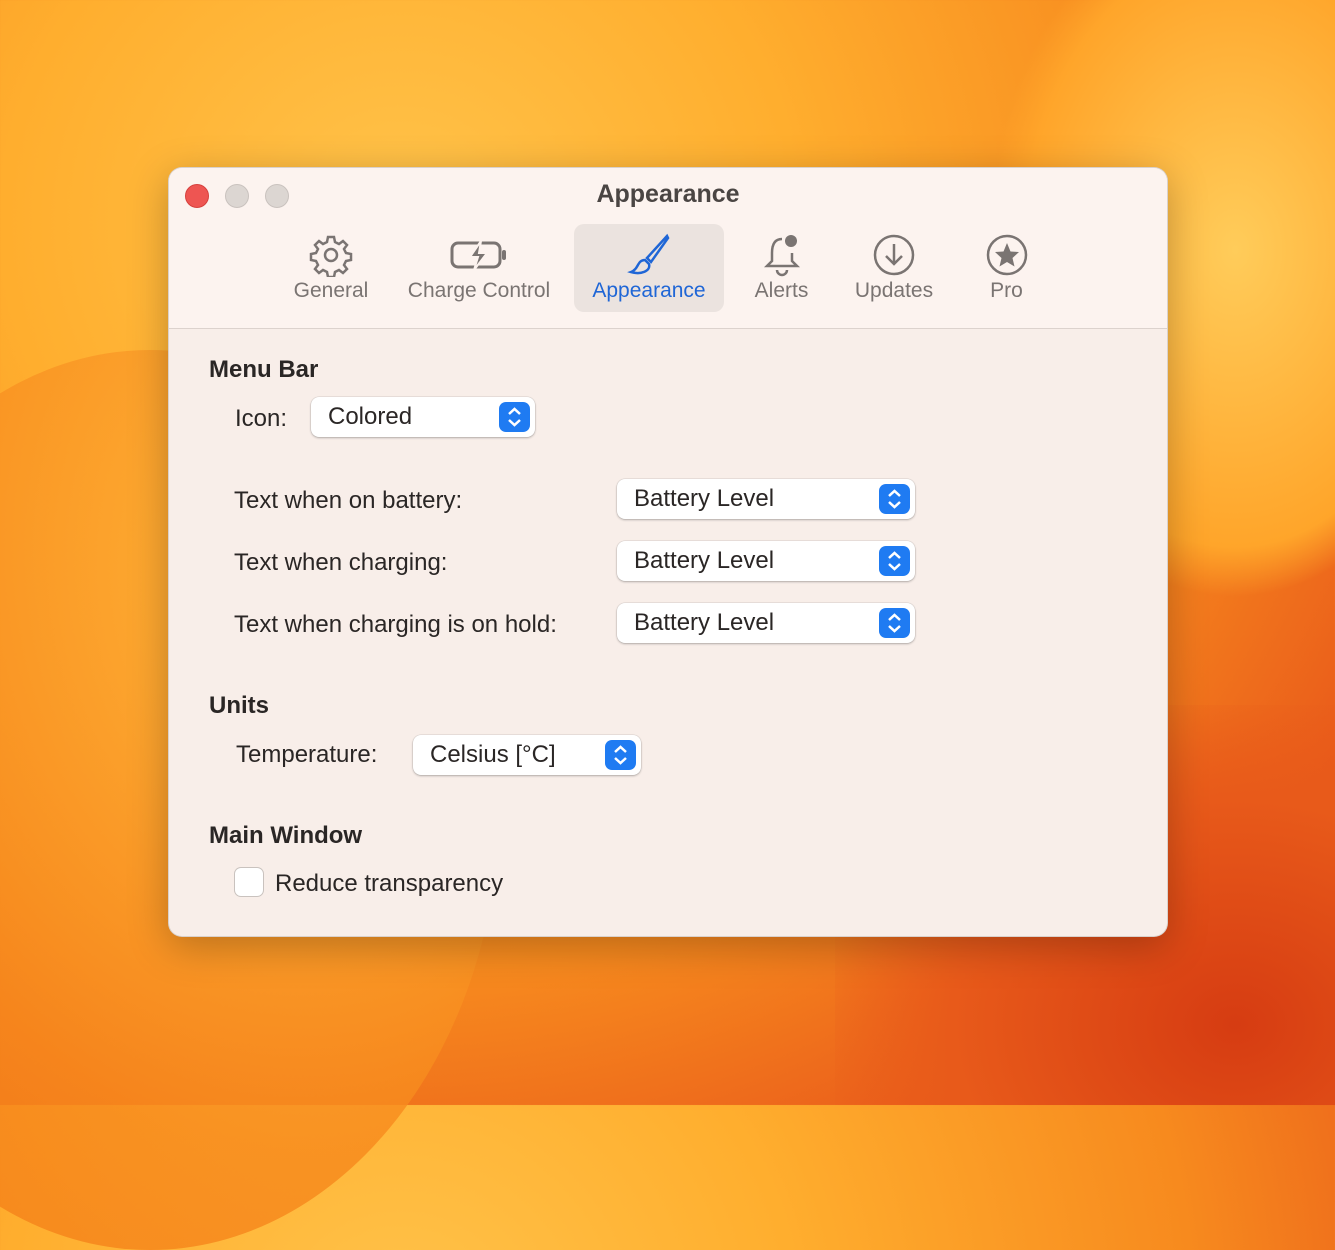 This screenshot has height=1250, width=1335. I want to click on menu-bar-heading: Menu Bar, so click(264, 369).